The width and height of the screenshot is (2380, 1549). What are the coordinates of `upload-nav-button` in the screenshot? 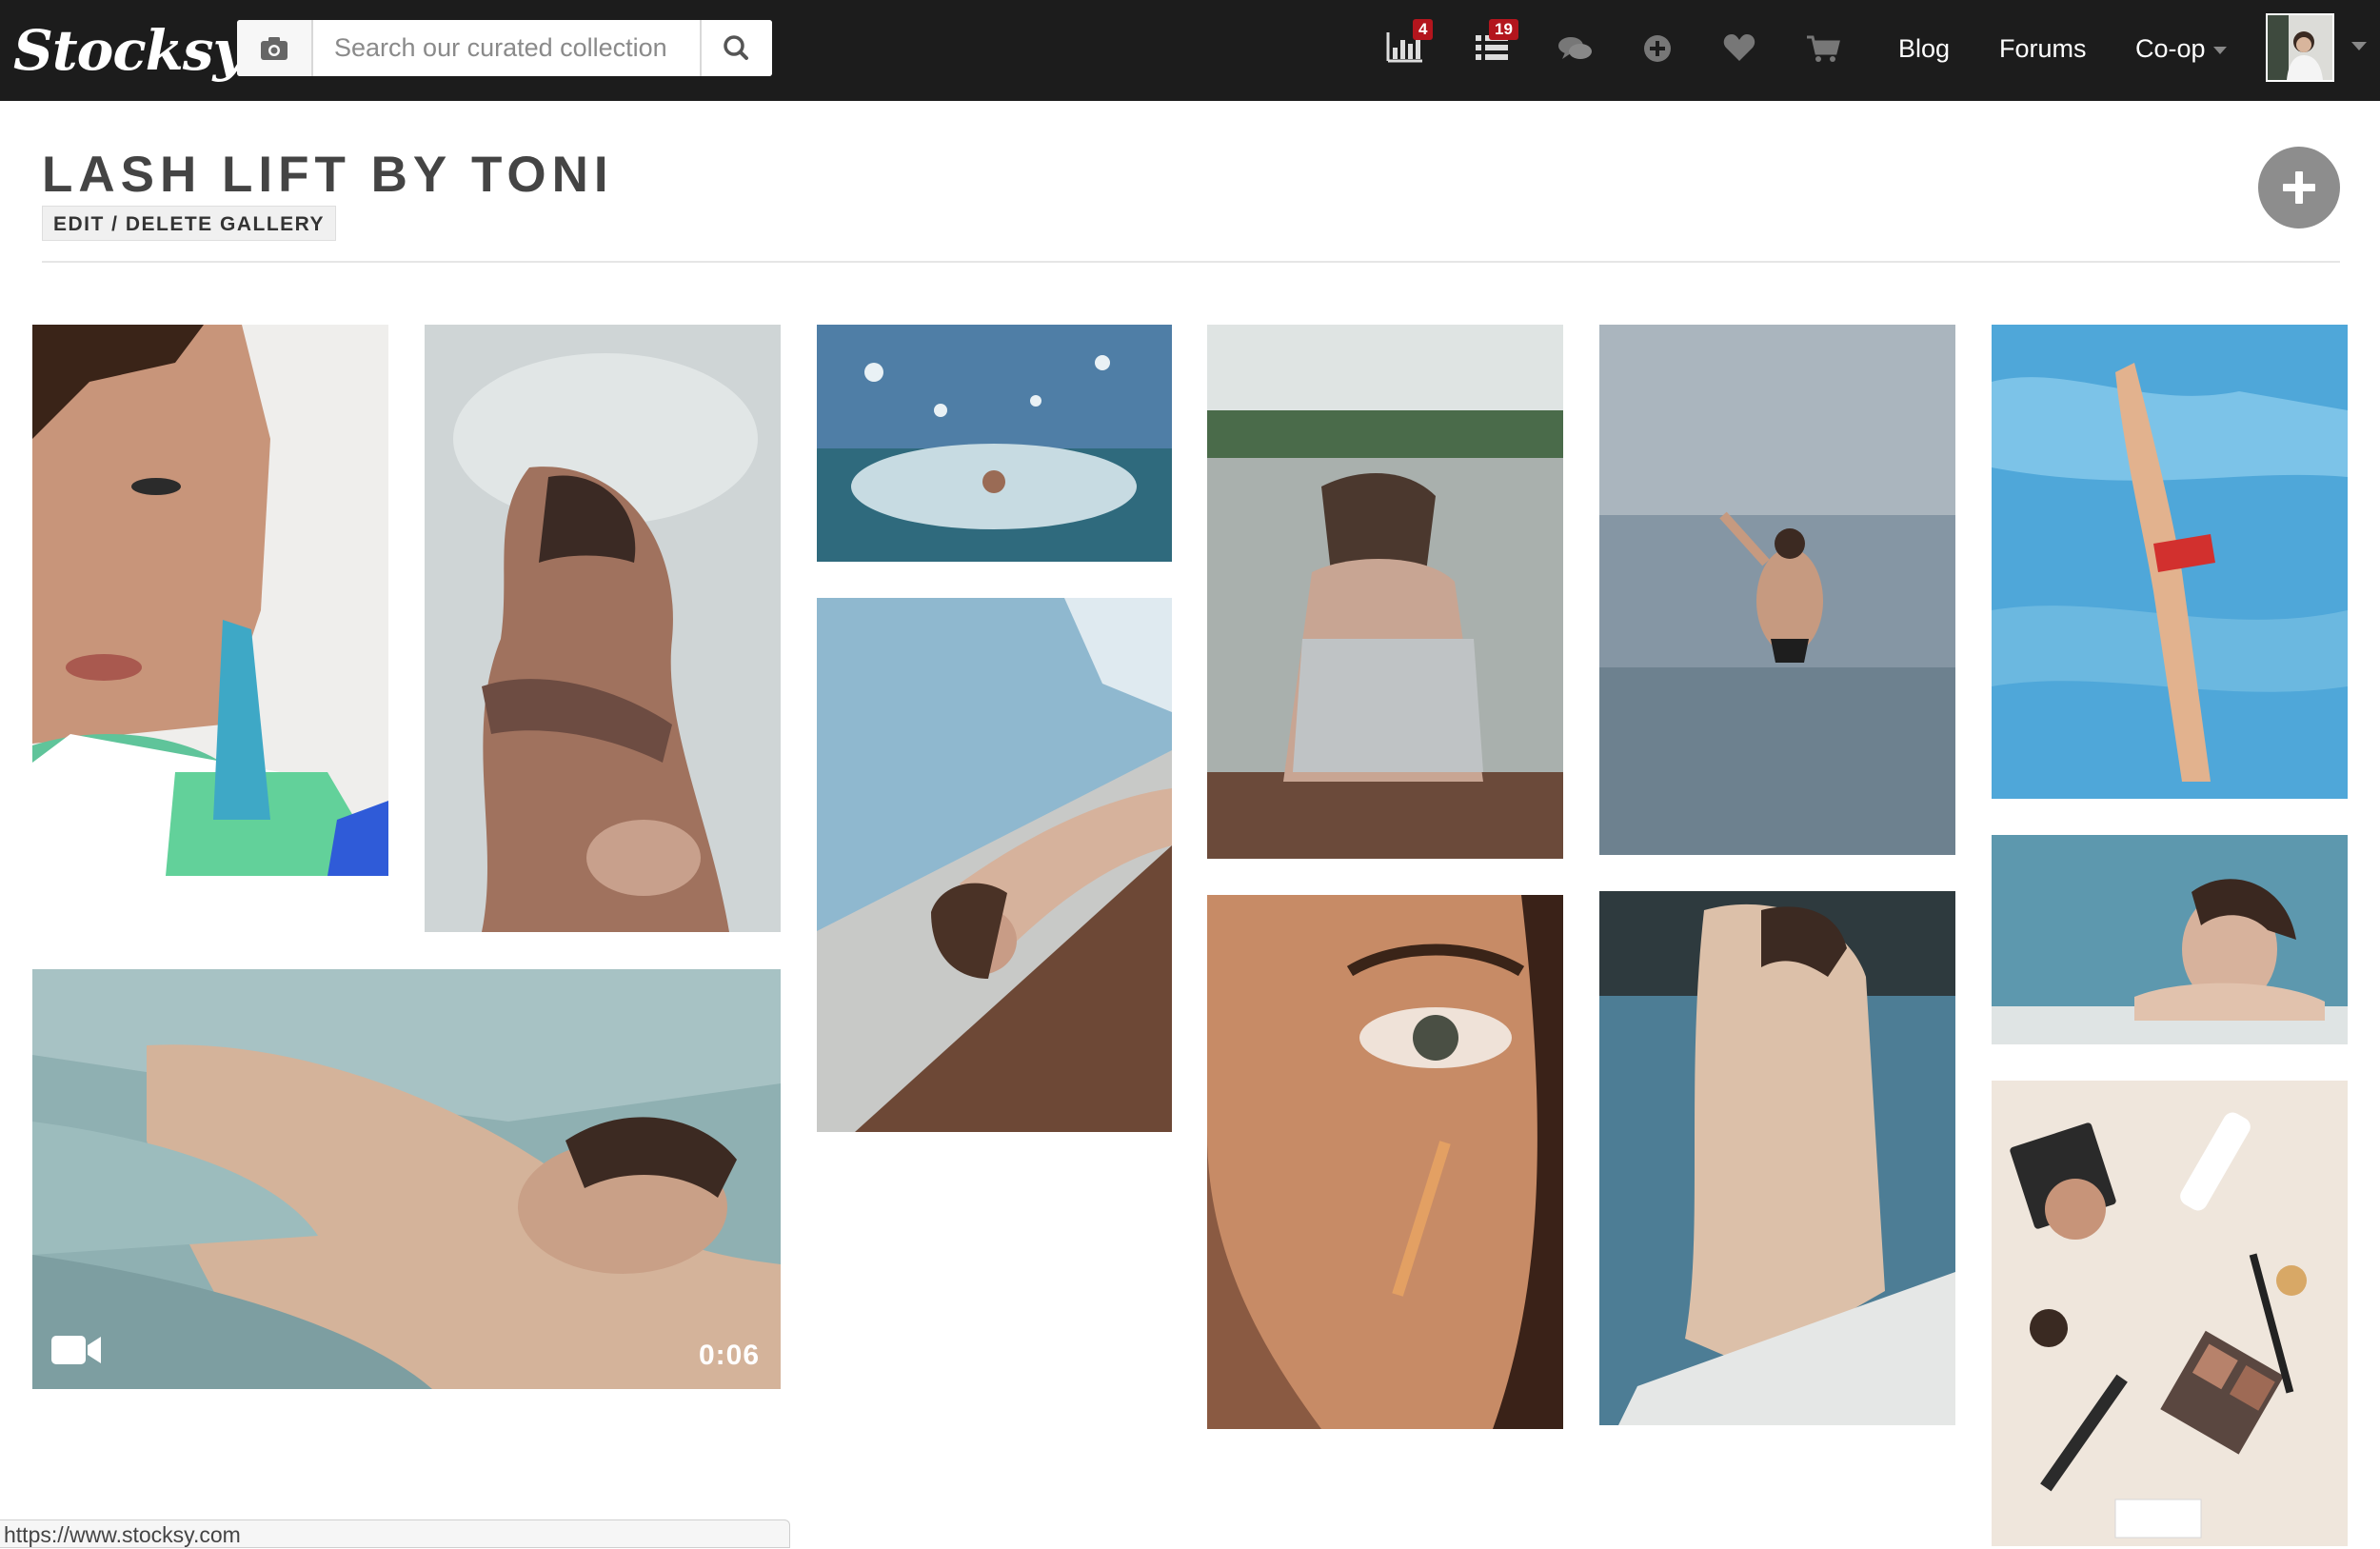 It's located at (1657, 48).